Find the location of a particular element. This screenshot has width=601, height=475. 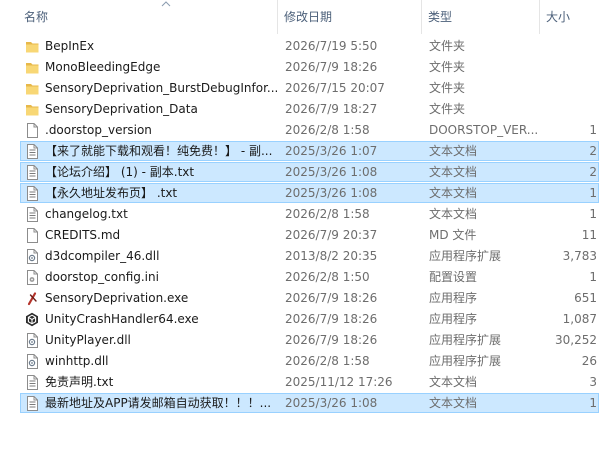

file-size: 30,252 is located at coordinates (576, 340).